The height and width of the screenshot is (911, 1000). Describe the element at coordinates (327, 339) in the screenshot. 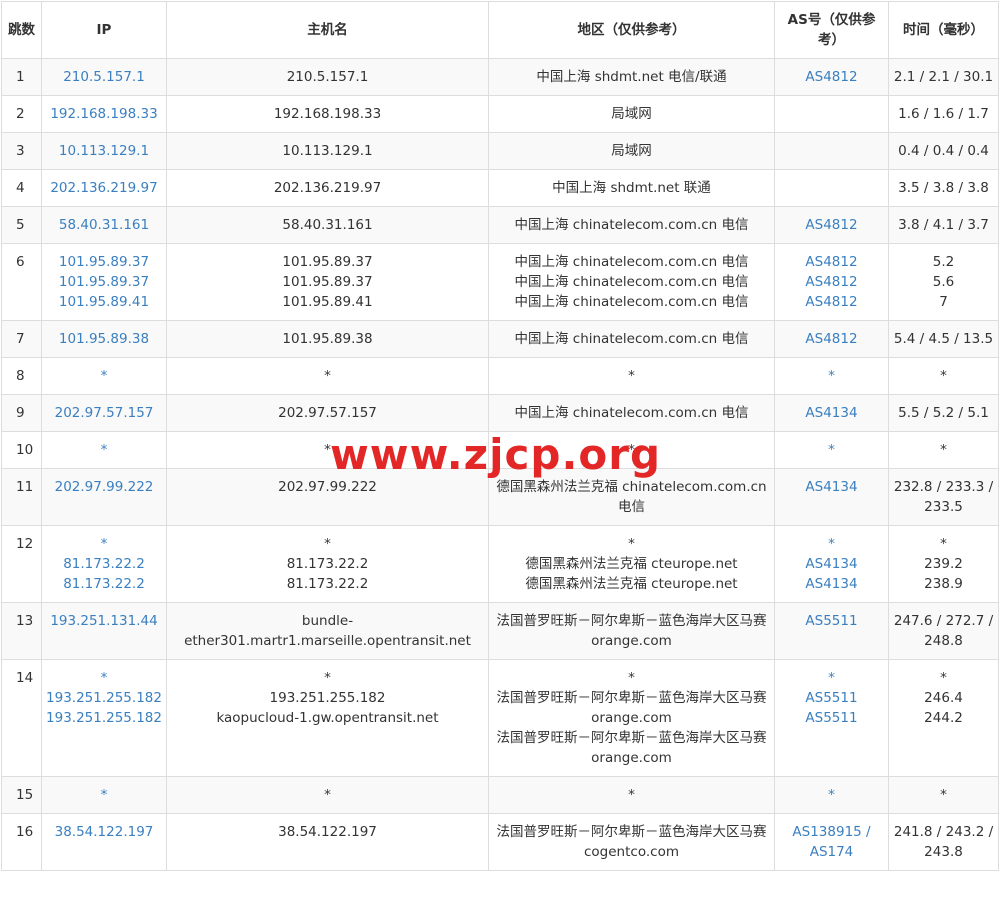

I see `hostname-cell: 101.95.89.38` at that location.